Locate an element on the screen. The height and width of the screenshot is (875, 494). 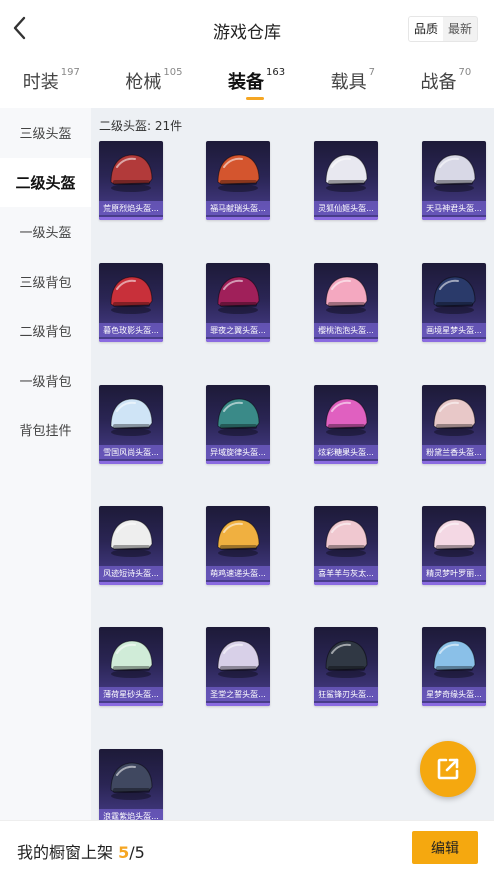
tab-label: 装备 is located at coordinates (245, 82).